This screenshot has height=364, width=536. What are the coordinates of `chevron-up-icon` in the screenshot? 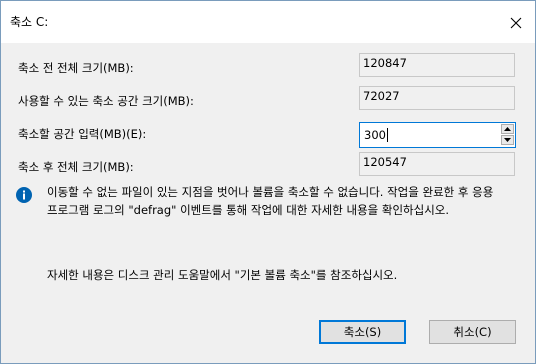 It's located at (507, 129).